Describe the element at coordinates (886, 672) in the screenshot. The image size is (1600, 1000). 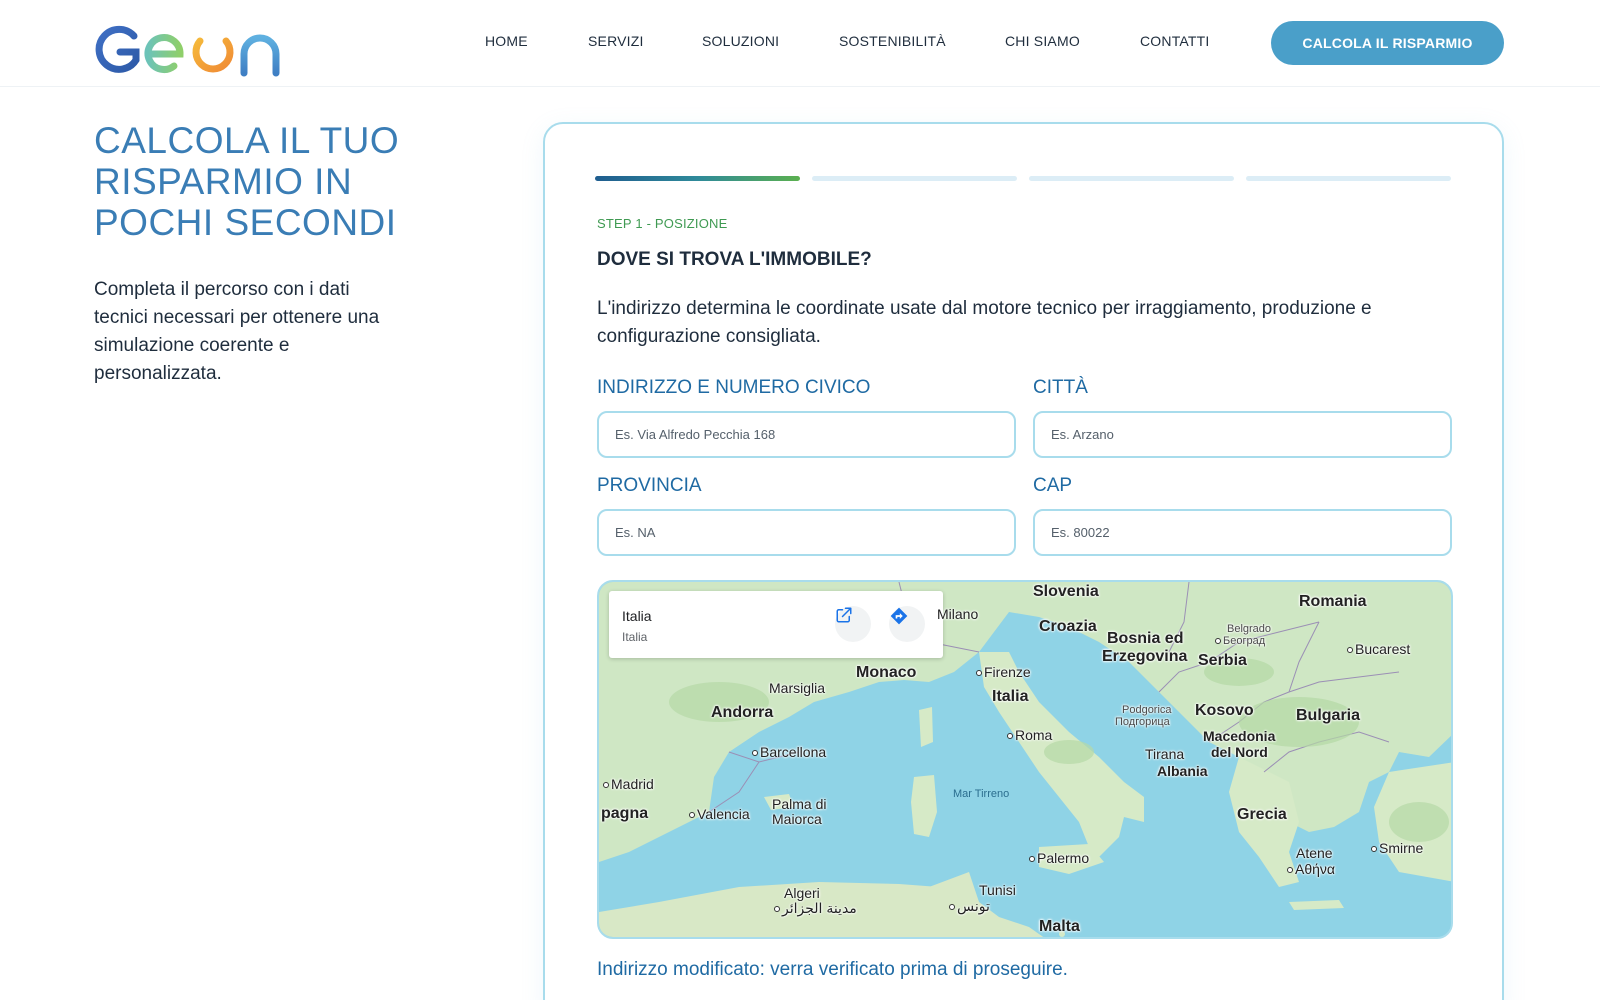
I see `map-label-monaco: Monaco` at that location.